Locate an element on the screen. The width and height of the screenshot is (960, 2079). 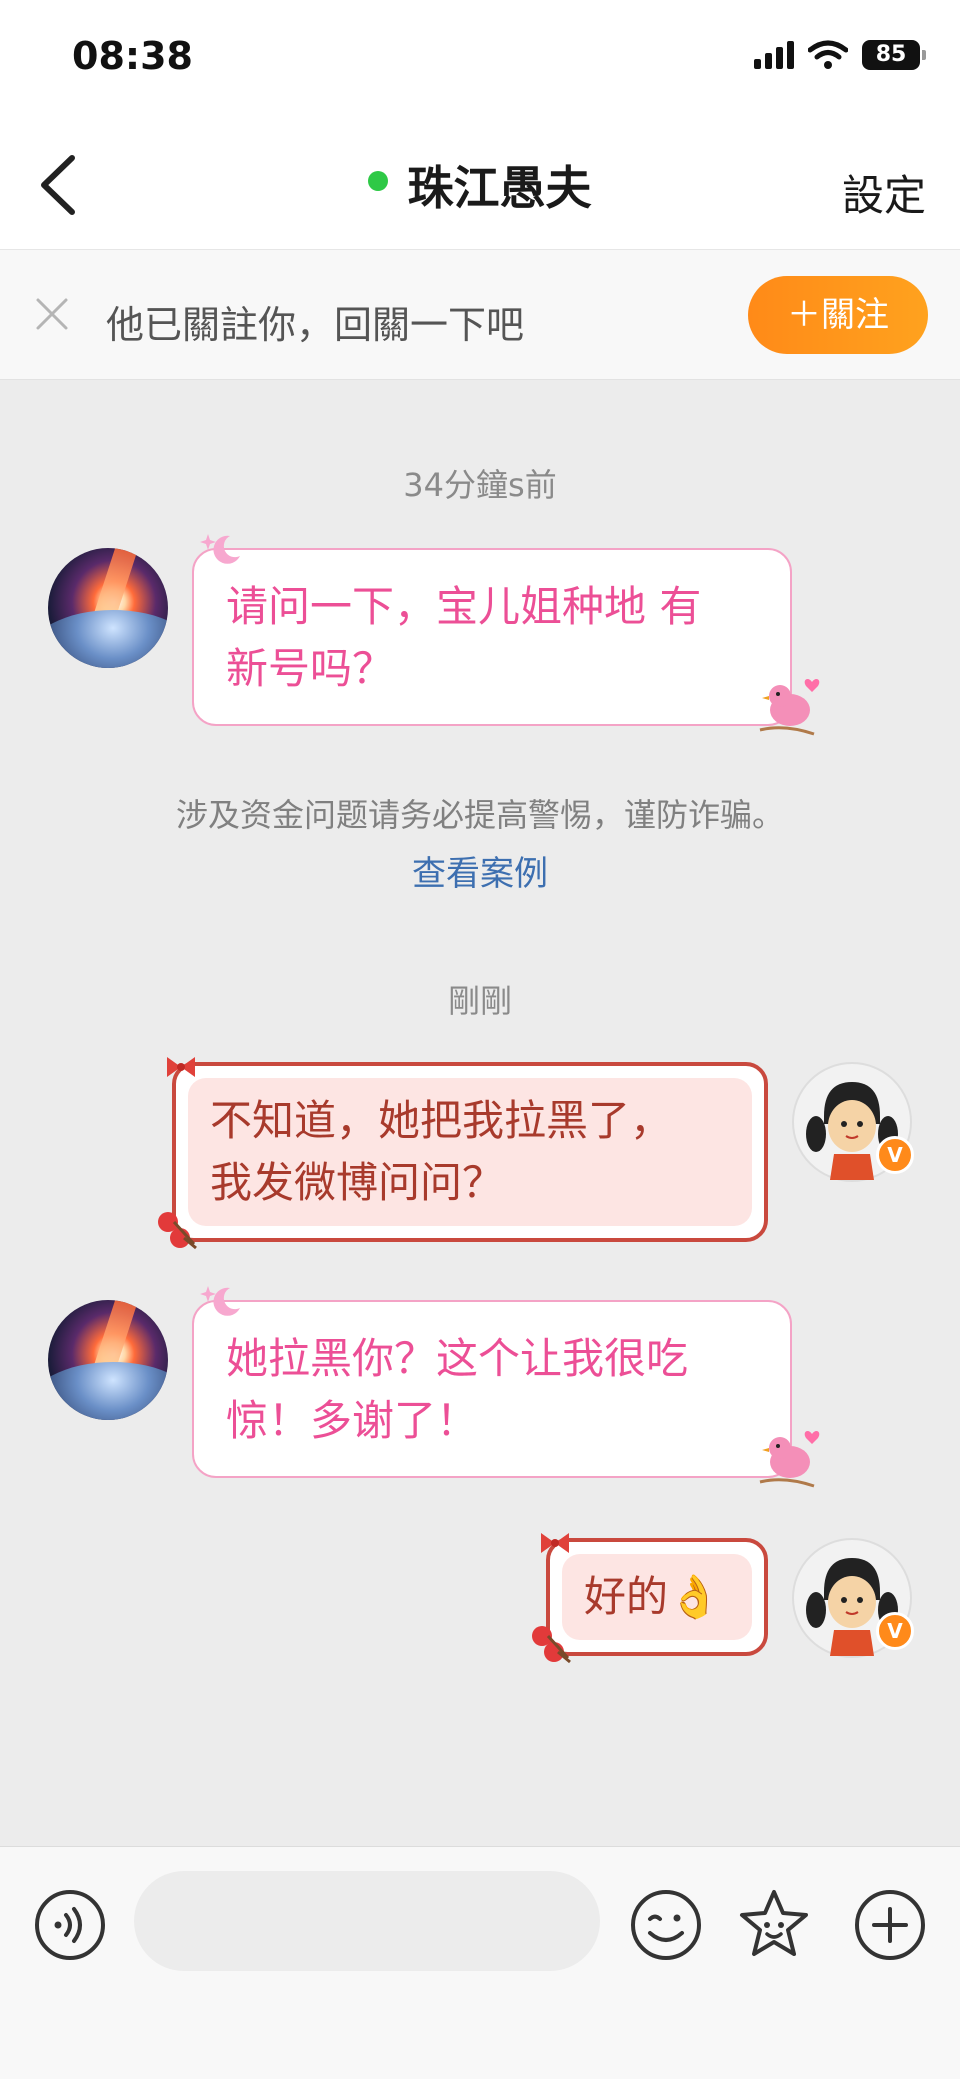
view-examples-link: 查看案例 is located at coordinates (480, 870).